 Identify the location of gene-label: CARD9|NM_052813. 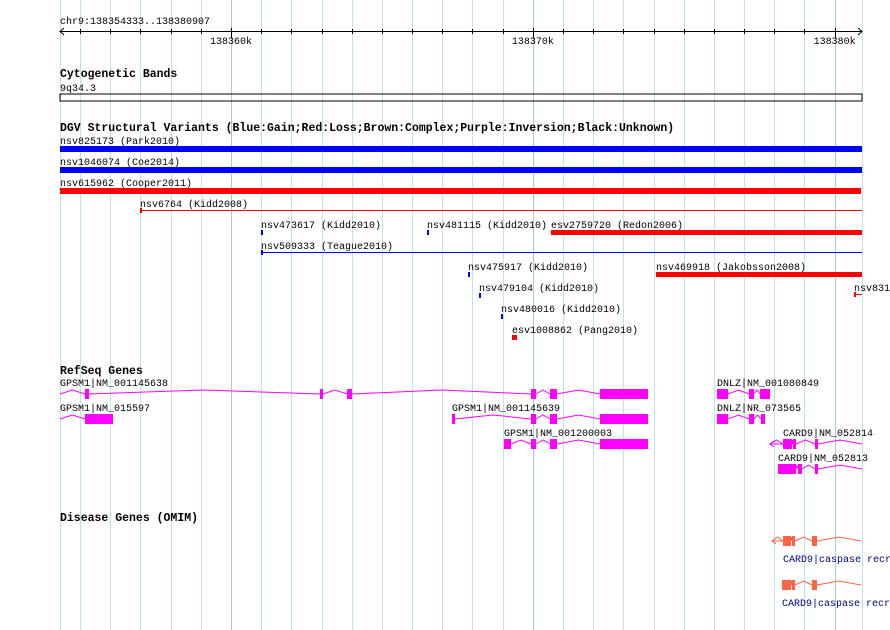
(823, 459).